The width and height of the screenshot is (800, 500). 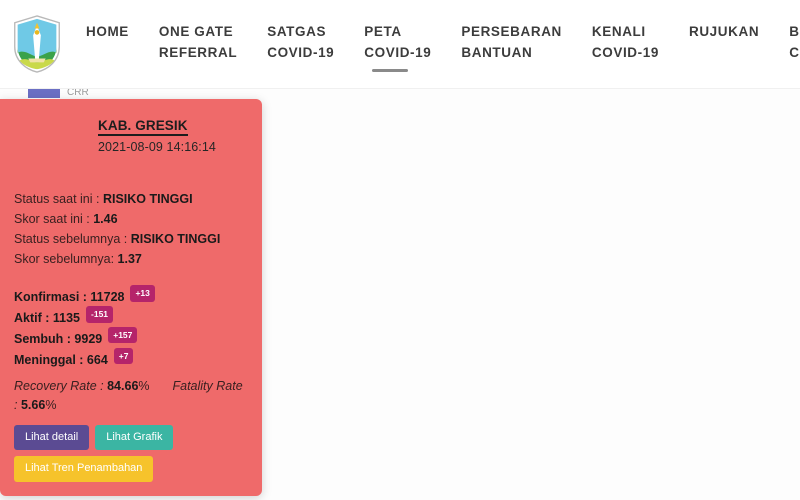 I want to click on score-current-row: Skor saat ini : 1.46, so click(x=131, y=219).